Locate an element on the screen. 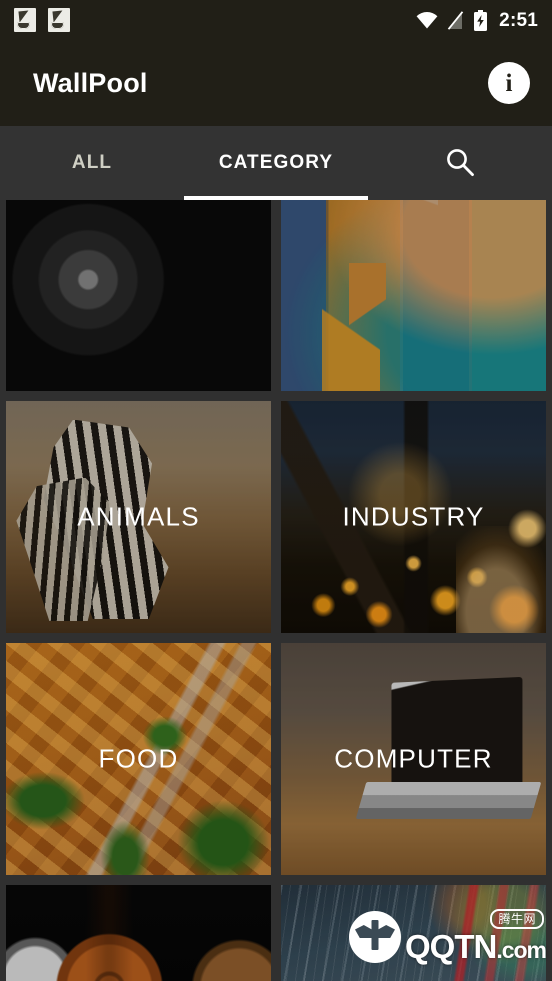 The height and width of the screenshot is (981, 552). card-label: COMPUTER is located at coordinates (413, 758).